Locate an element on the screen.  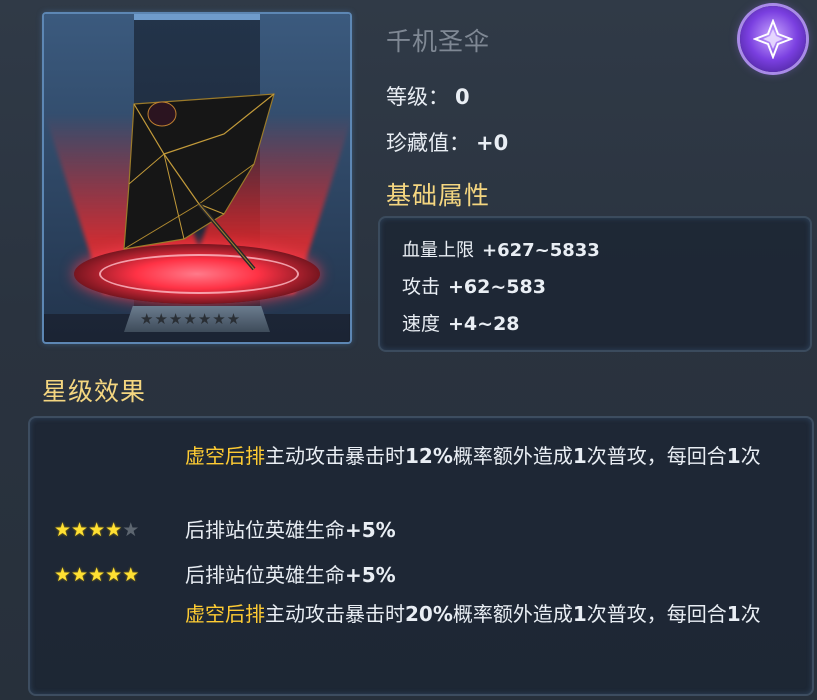
crystal-emblem-icon is located at coordinates (773, 39).